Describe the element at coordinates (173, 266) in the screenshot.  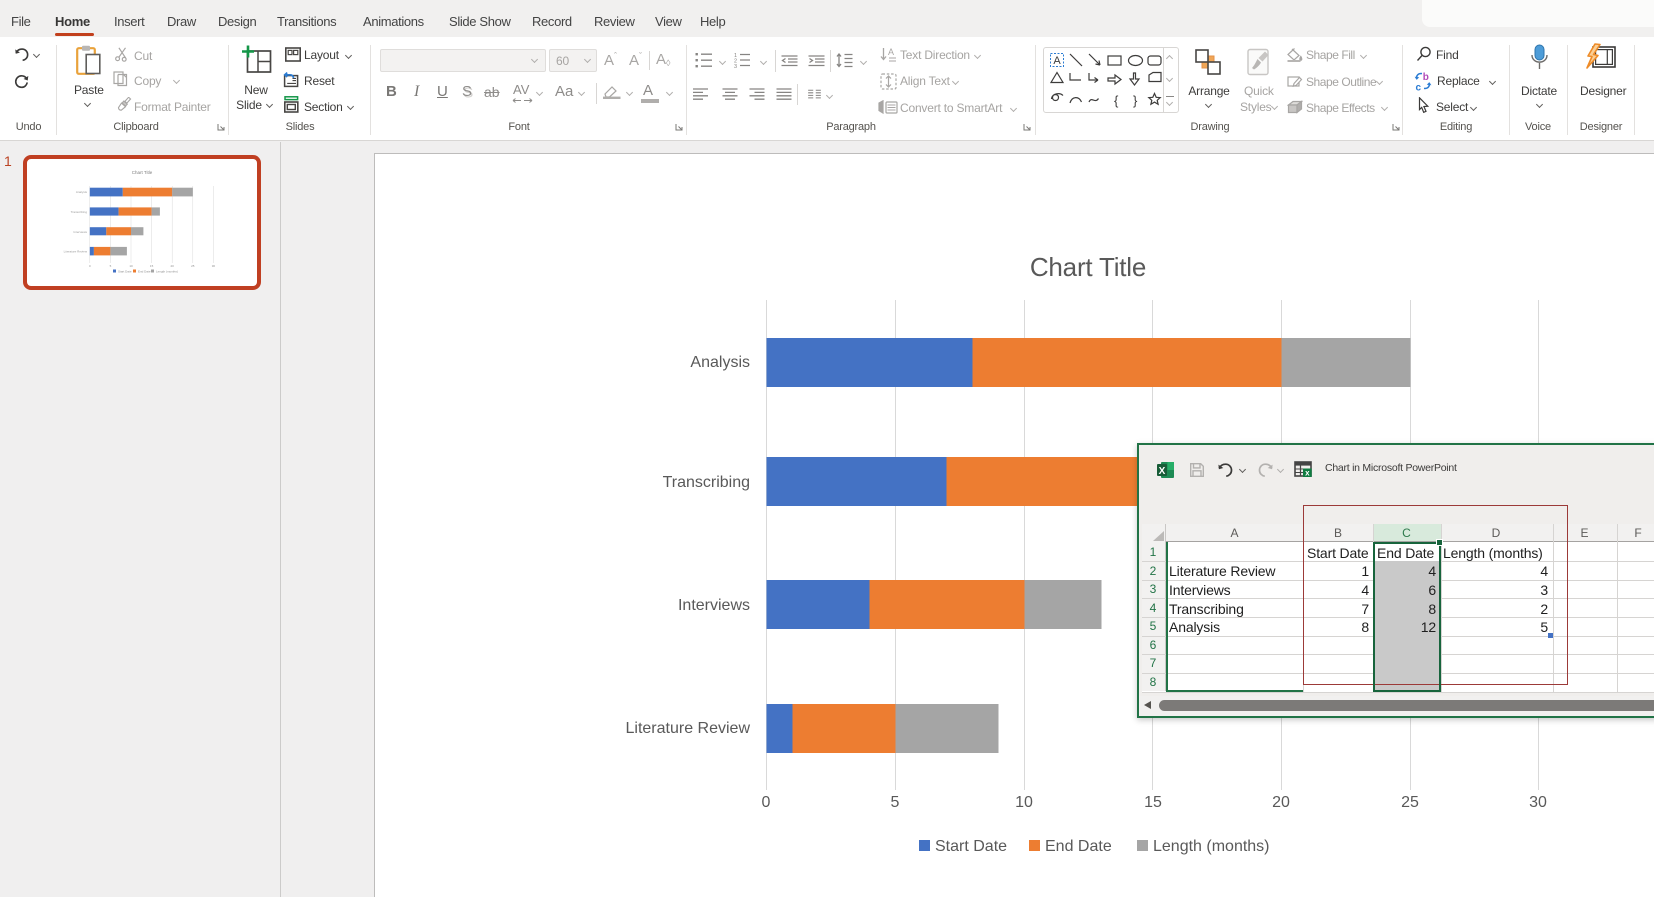
I see `svg-text: 20` at that location.